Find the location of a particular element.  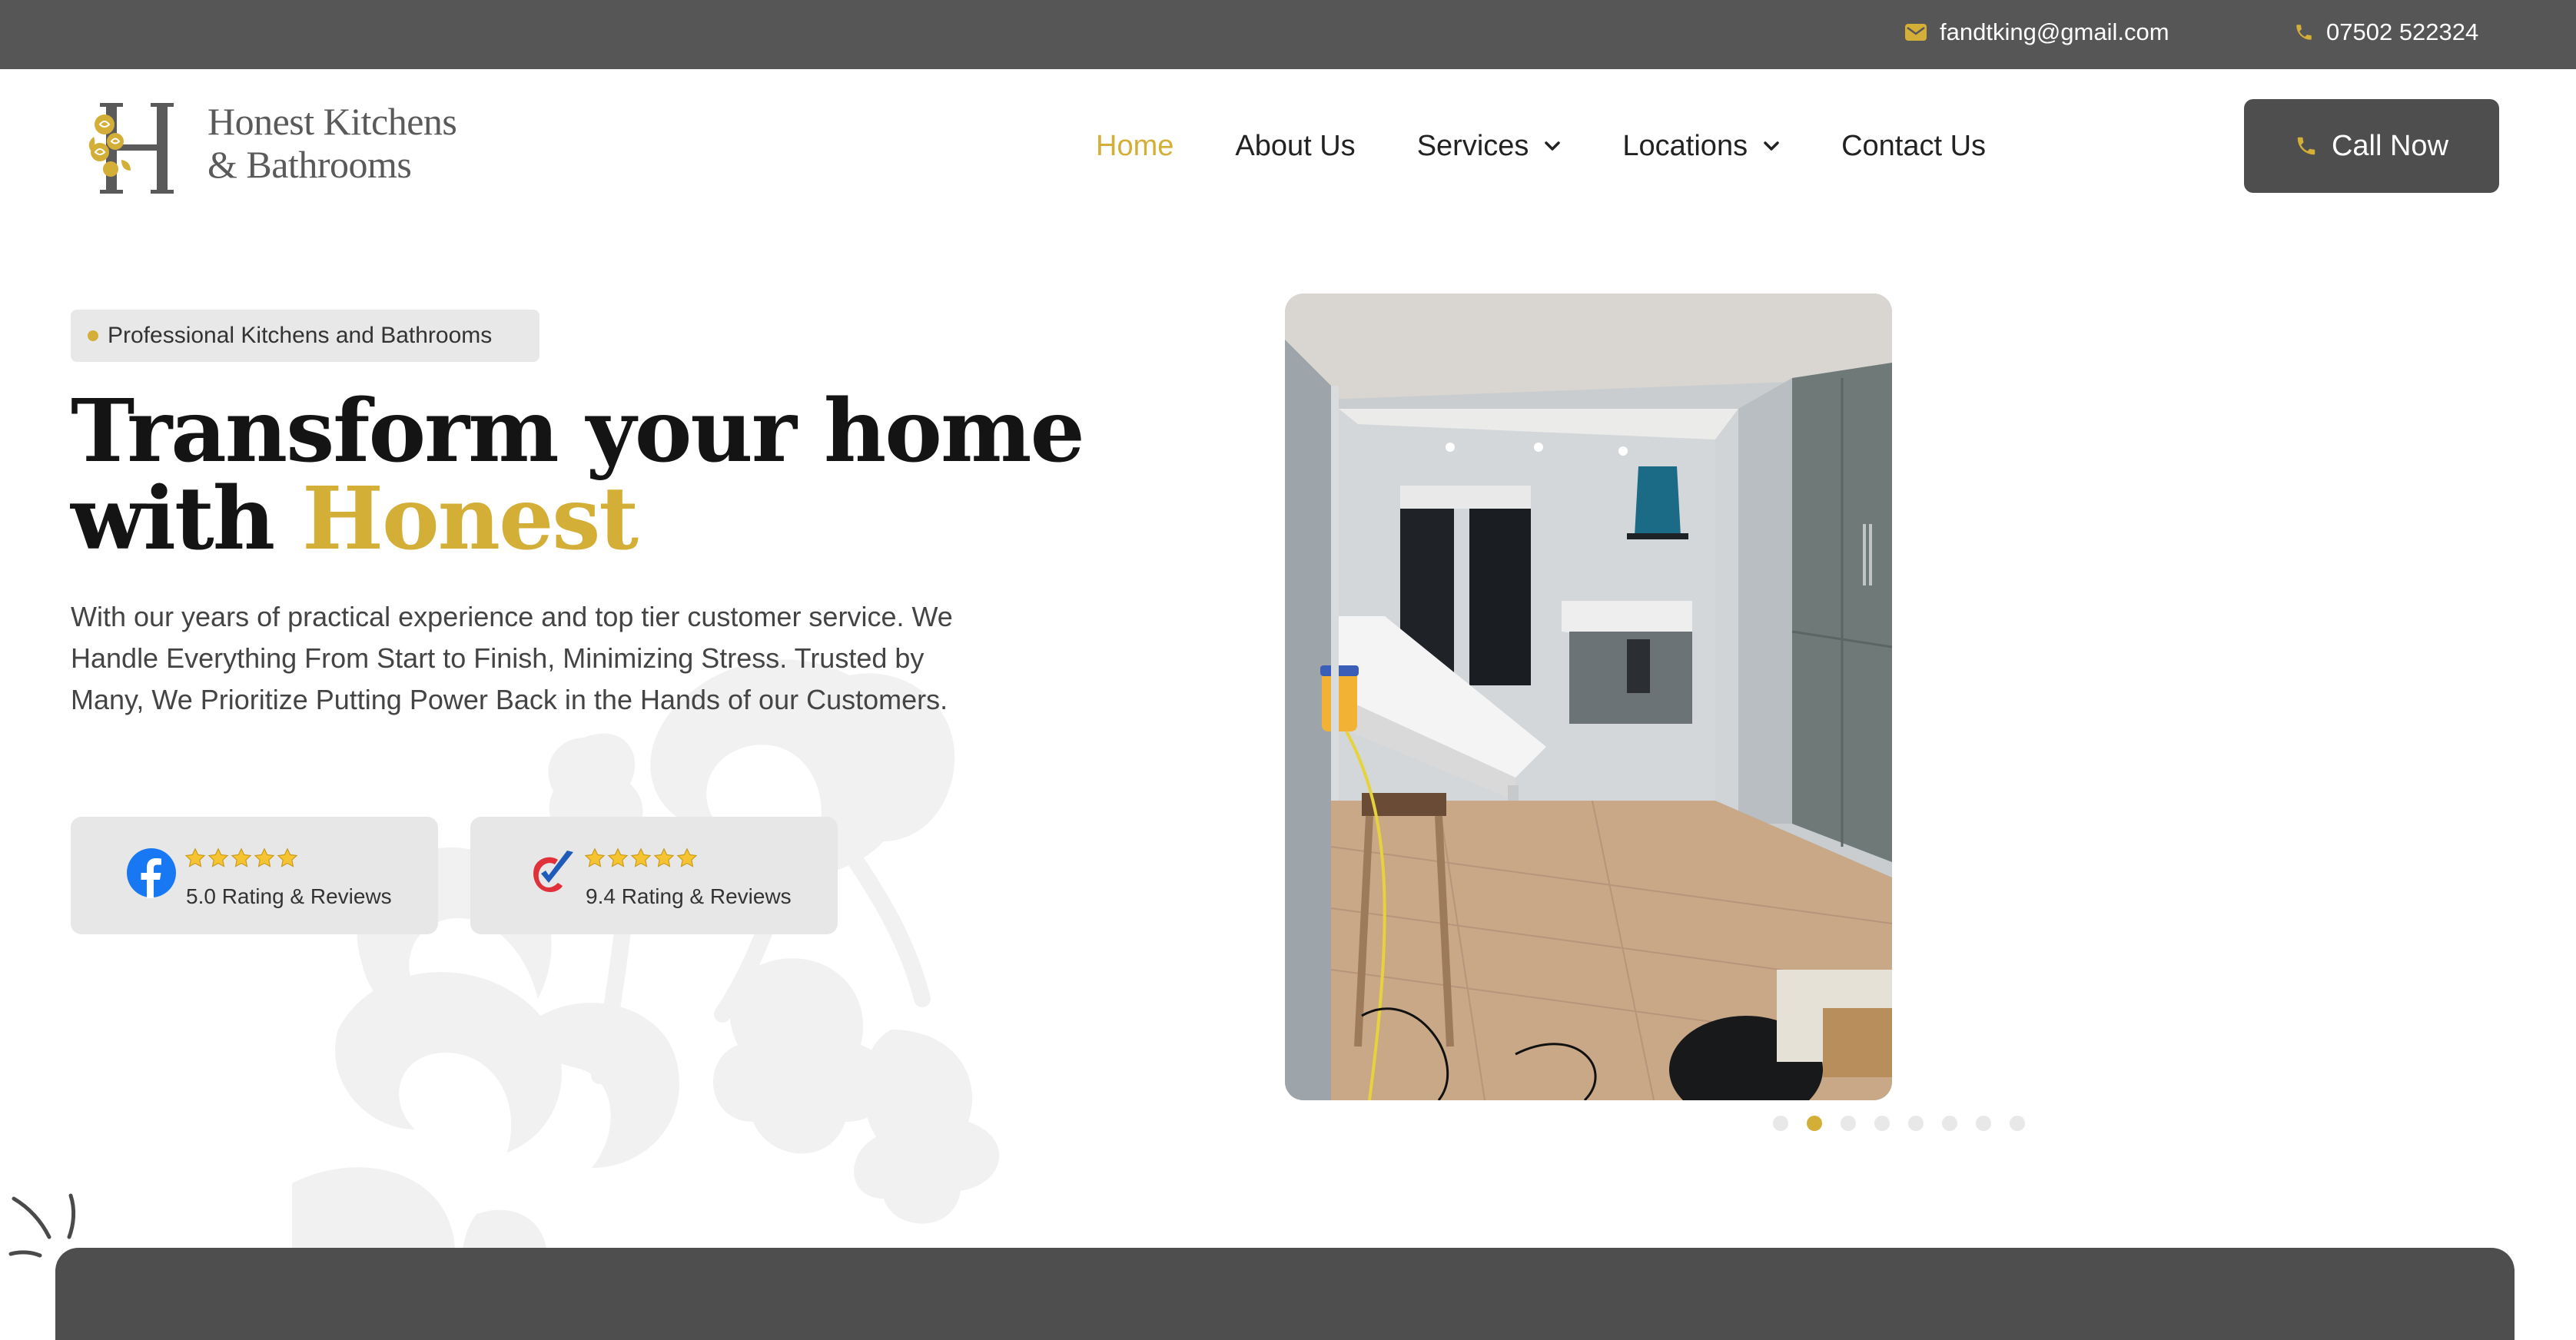

nav-item-about-us: About Us is located at coordinates (1295, 146).